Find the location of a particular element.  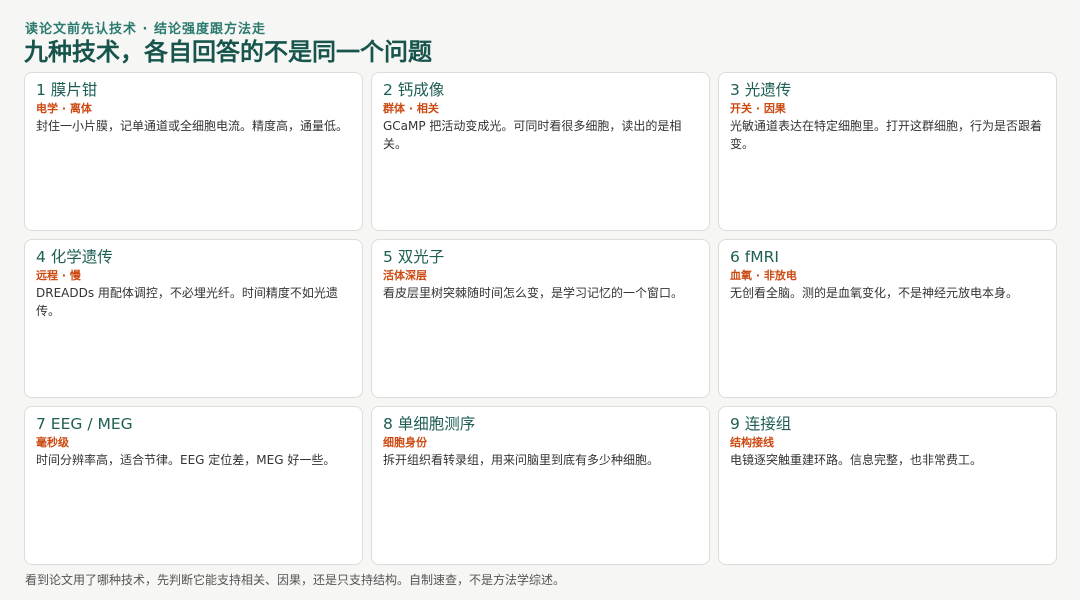

card-tag: 结构接线 is located at coordinates (752, 442).